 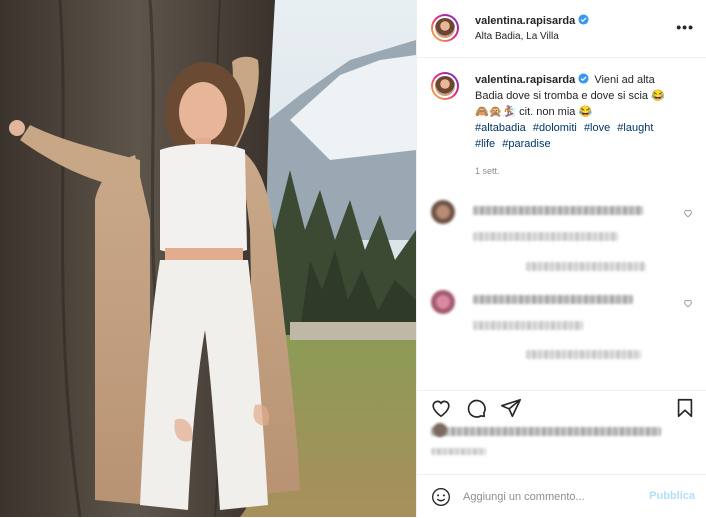 I want to click on caption-time: 1 sett., so click(x=487, y=171).